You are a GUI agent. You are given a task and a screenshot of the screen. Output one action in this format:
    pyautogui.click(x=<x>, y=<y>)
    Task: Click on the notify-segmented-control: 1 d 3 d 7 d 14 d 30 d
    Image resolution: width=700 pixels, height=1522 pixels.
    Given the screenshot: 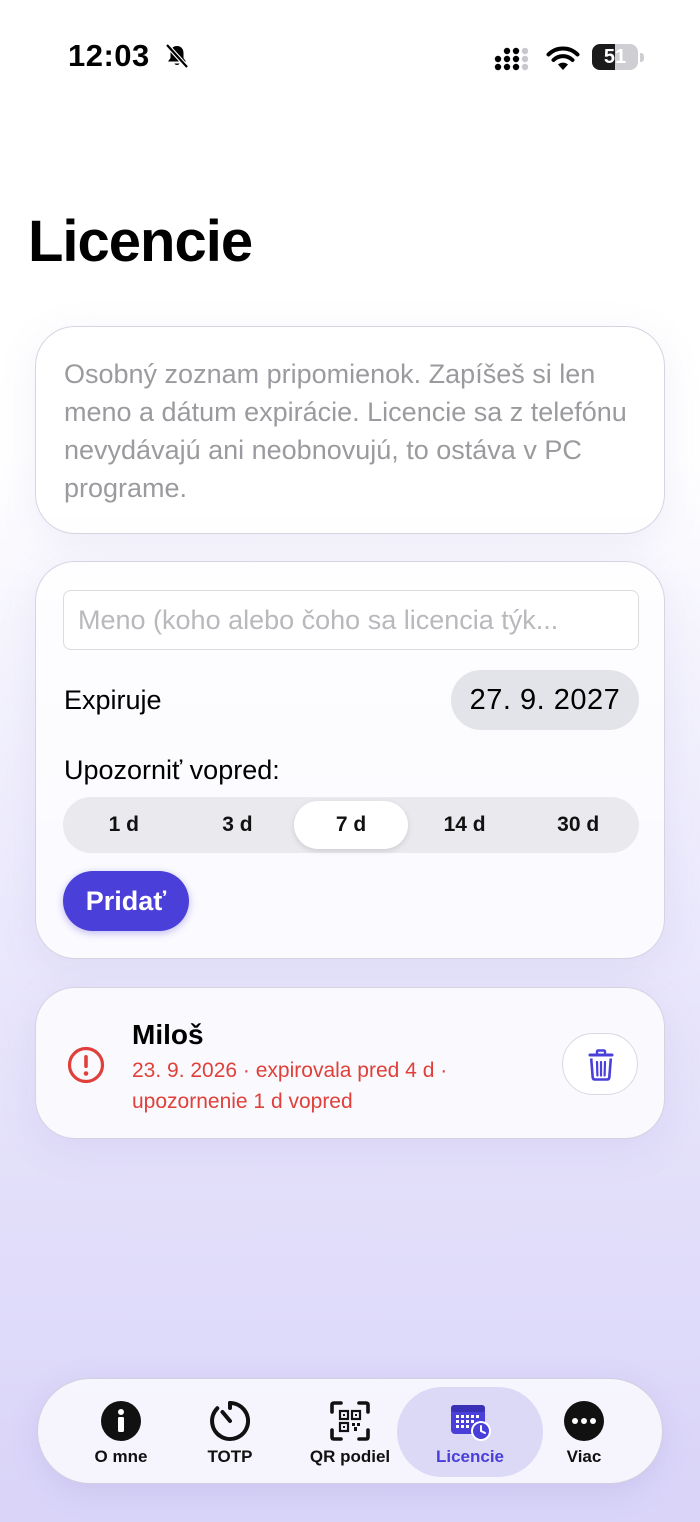 What is the action you would take?
    pyautogui.click(x=351, y=825)
    